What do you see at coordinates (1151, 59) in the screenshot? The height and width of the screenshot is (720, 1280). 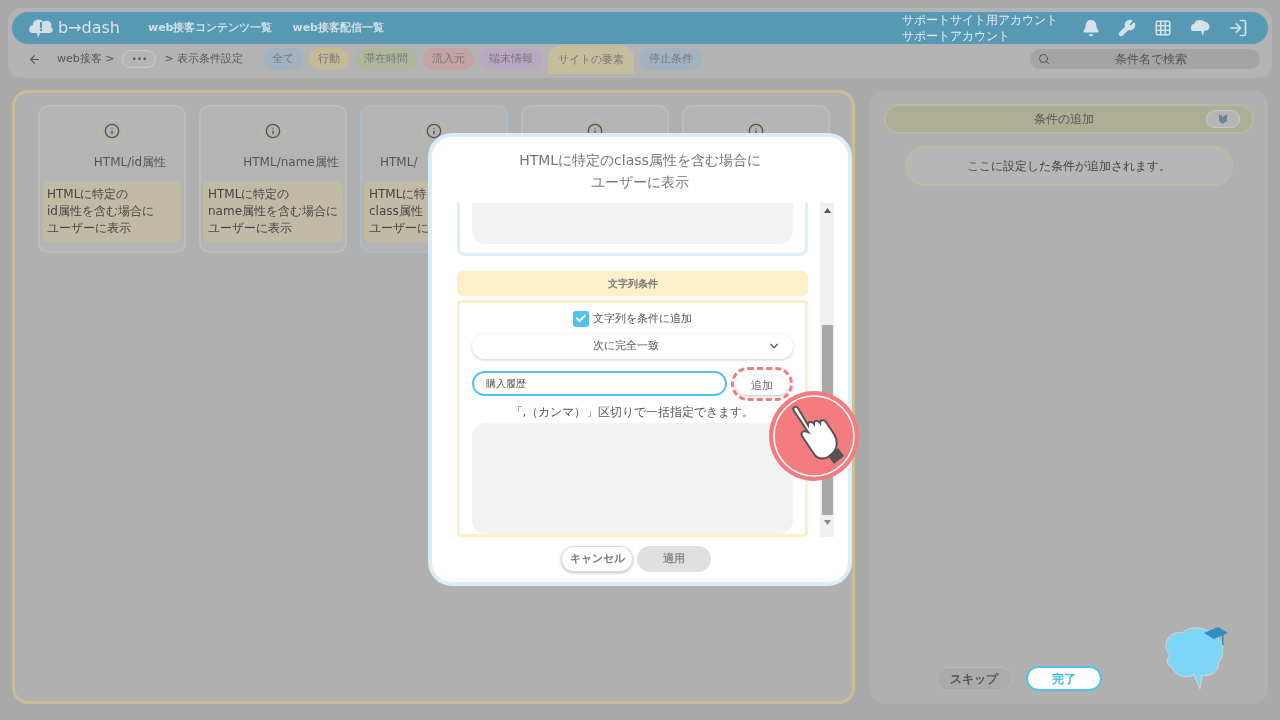 I see `search-input: 条件名で検索` at bounding box center [1151, 59].